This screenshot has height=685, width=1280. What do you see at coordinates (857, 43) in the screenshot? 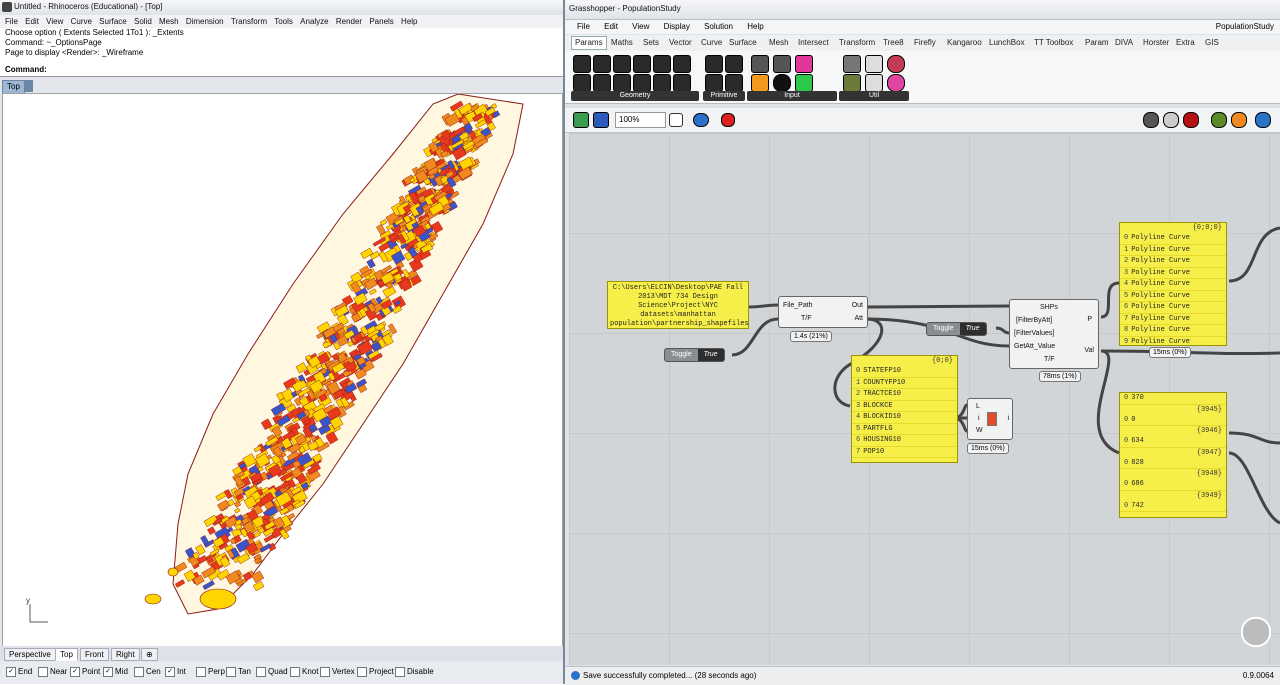
I see `gh-tab-transform: Transform` at bounding box center [857, 43].